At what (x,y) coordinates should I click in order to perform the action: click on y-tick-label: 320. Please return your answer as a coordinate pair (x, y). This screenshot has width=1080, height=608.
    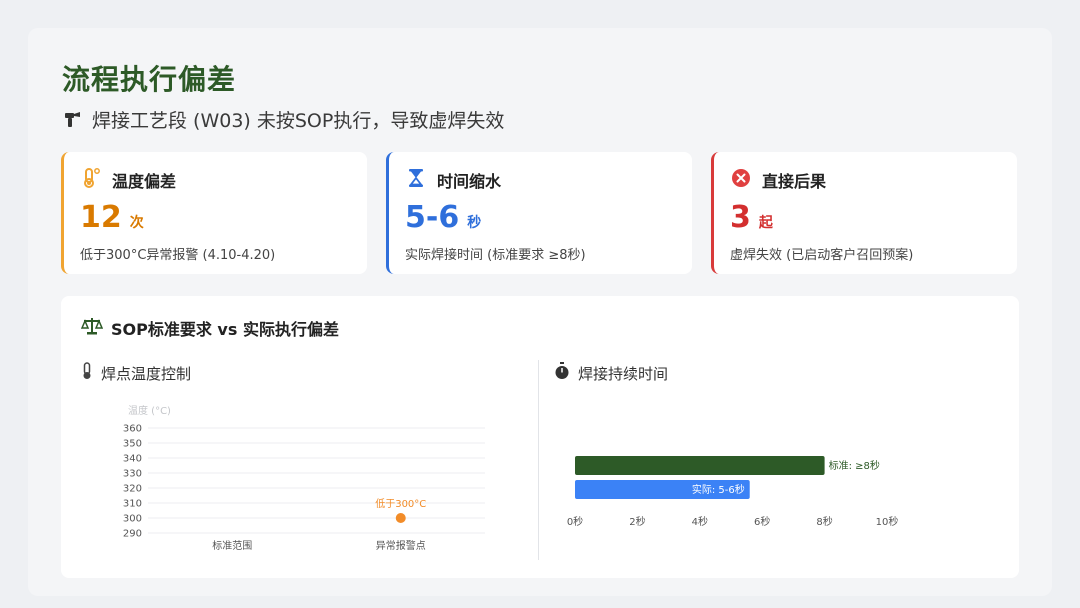
    Looking at the image, I should click on (132, 489).